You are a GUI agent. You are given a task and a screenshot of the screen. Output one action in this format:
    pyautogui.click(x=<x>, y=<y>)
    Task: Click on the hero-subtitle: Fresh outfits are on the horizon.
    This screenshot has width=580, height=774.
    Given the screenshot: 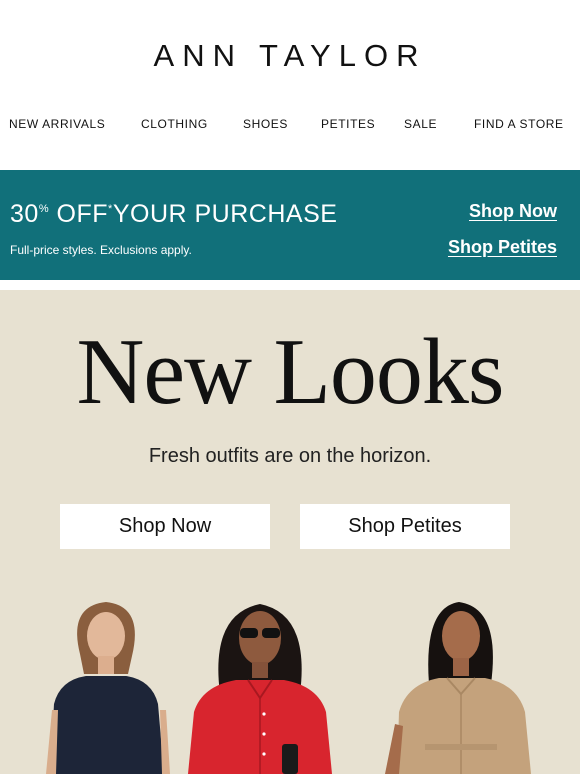 What is the action you would take?
    pyautogui.click(x=290, y=456)
    